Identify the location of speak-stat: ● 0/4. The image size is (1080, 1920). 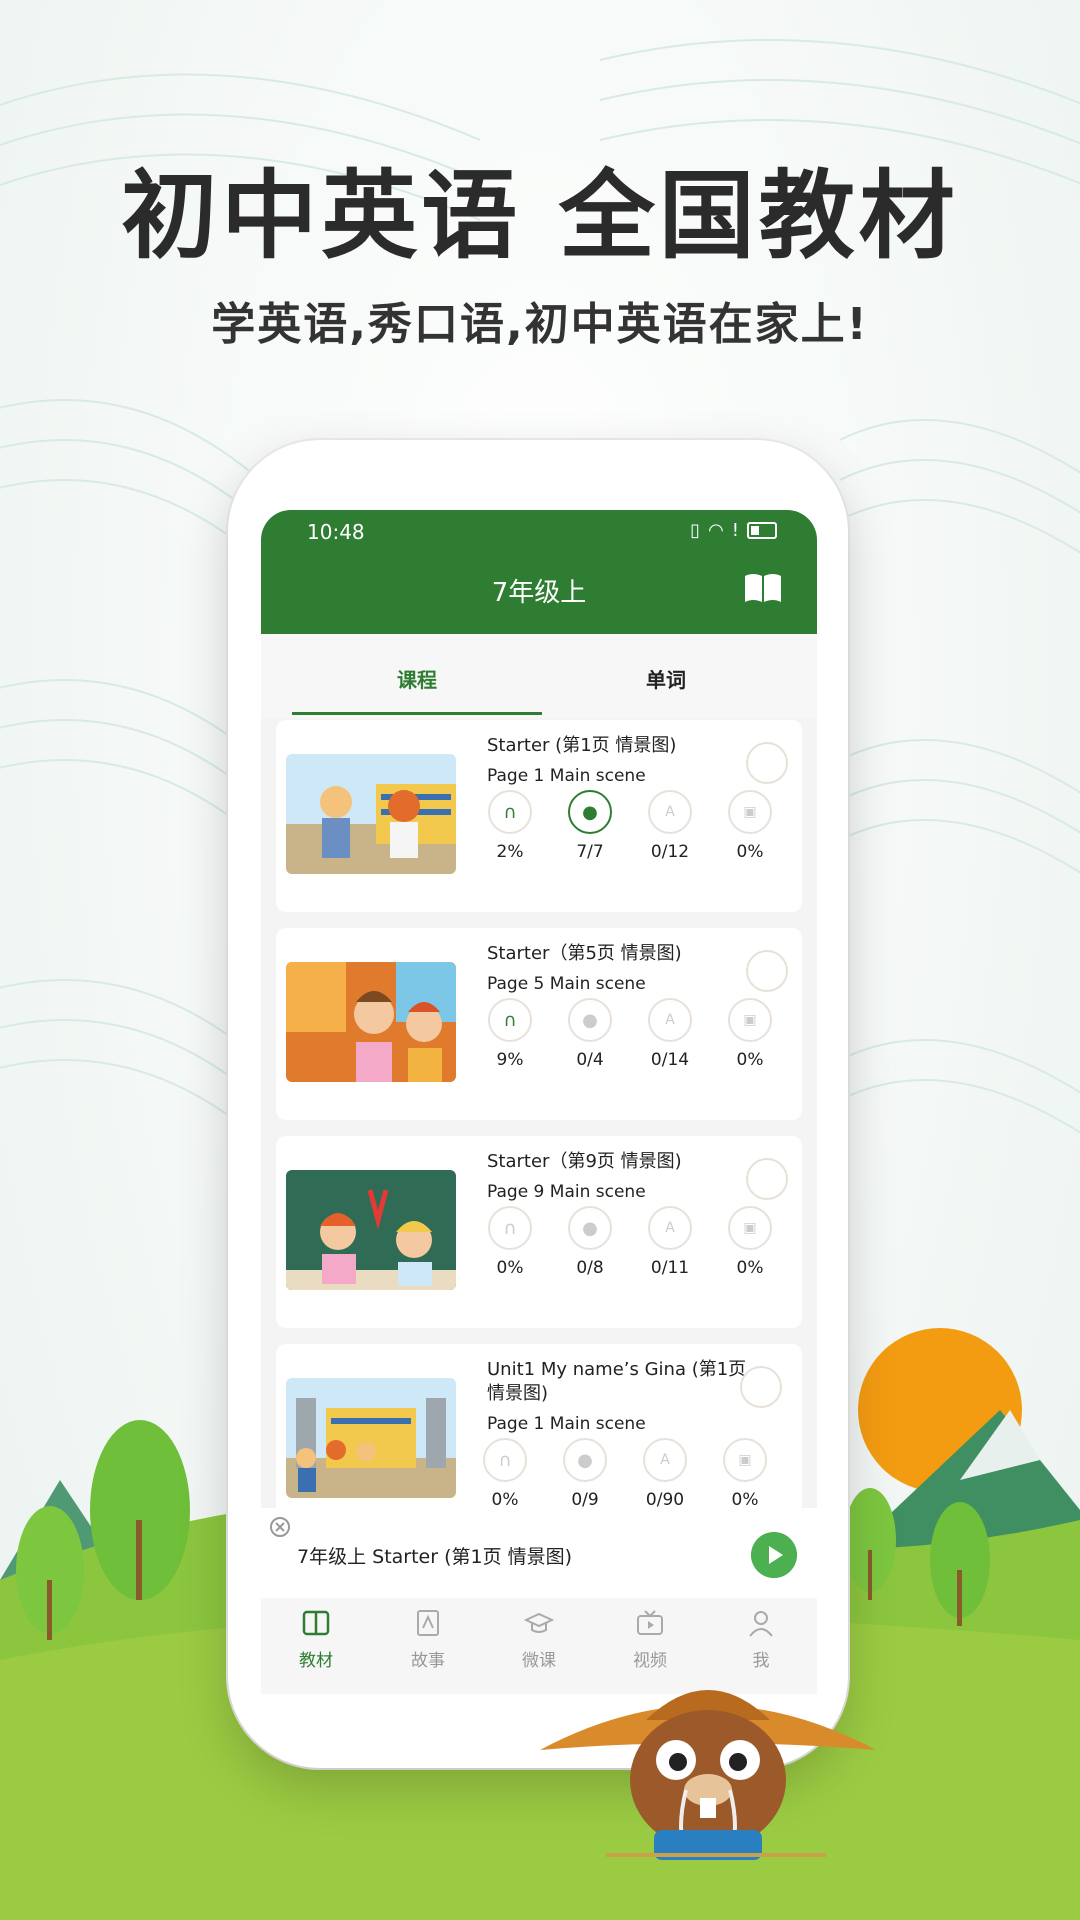
(590, 1034).